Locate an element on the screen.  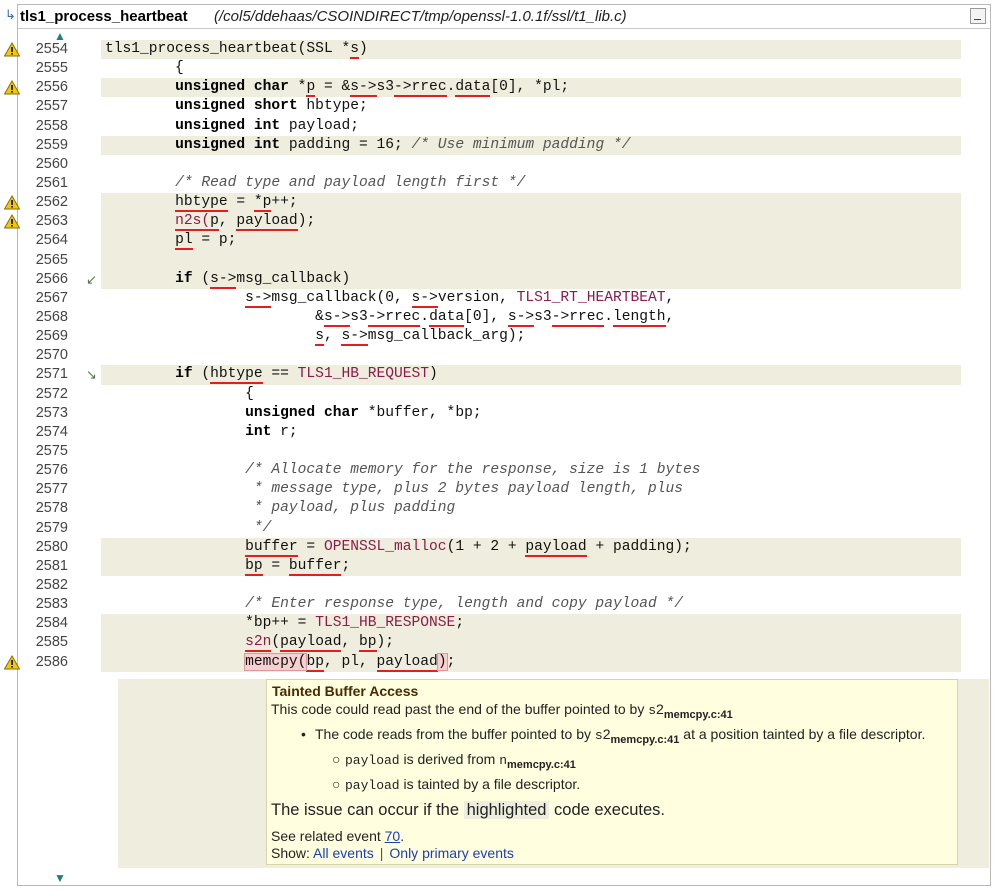
code-line: 2582 is located at coordinates (486, 585).